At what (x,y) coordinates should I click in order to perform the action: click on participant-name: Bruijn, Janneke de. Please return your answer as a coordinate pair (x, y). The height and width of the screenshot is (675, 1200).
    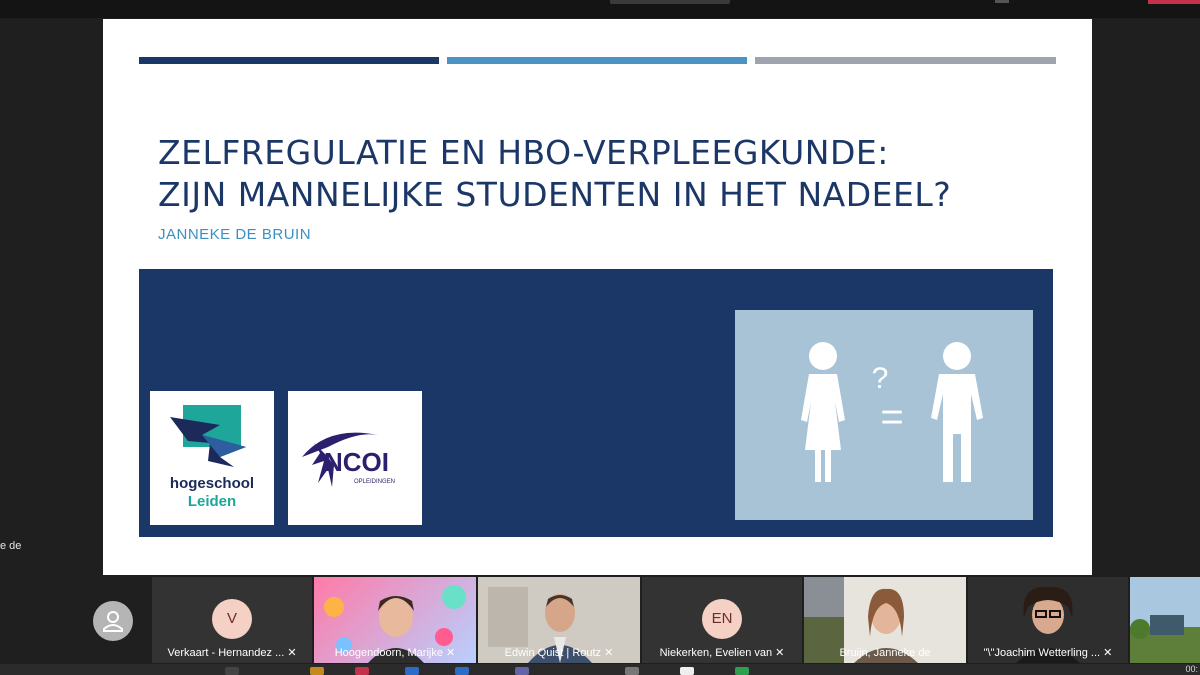
    Looking at the image, I should click on (885, 653).